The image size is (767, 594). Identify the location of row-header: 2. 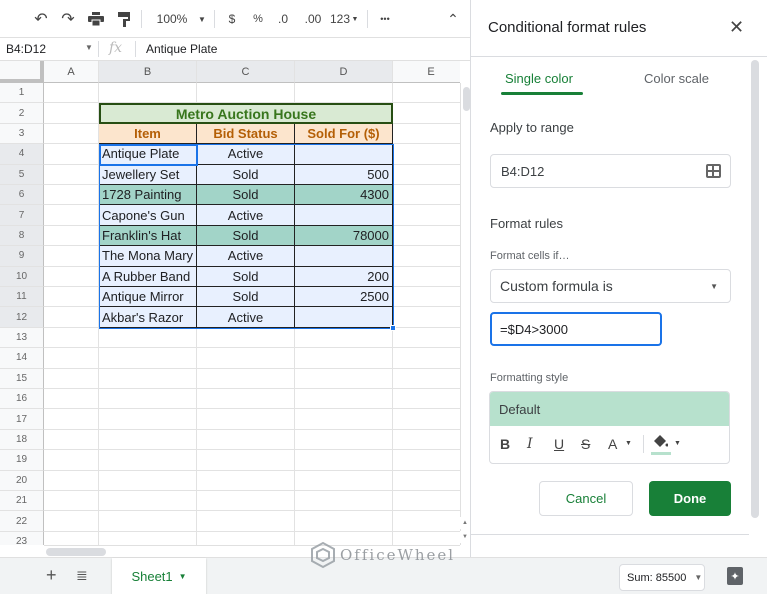
(22, 113).